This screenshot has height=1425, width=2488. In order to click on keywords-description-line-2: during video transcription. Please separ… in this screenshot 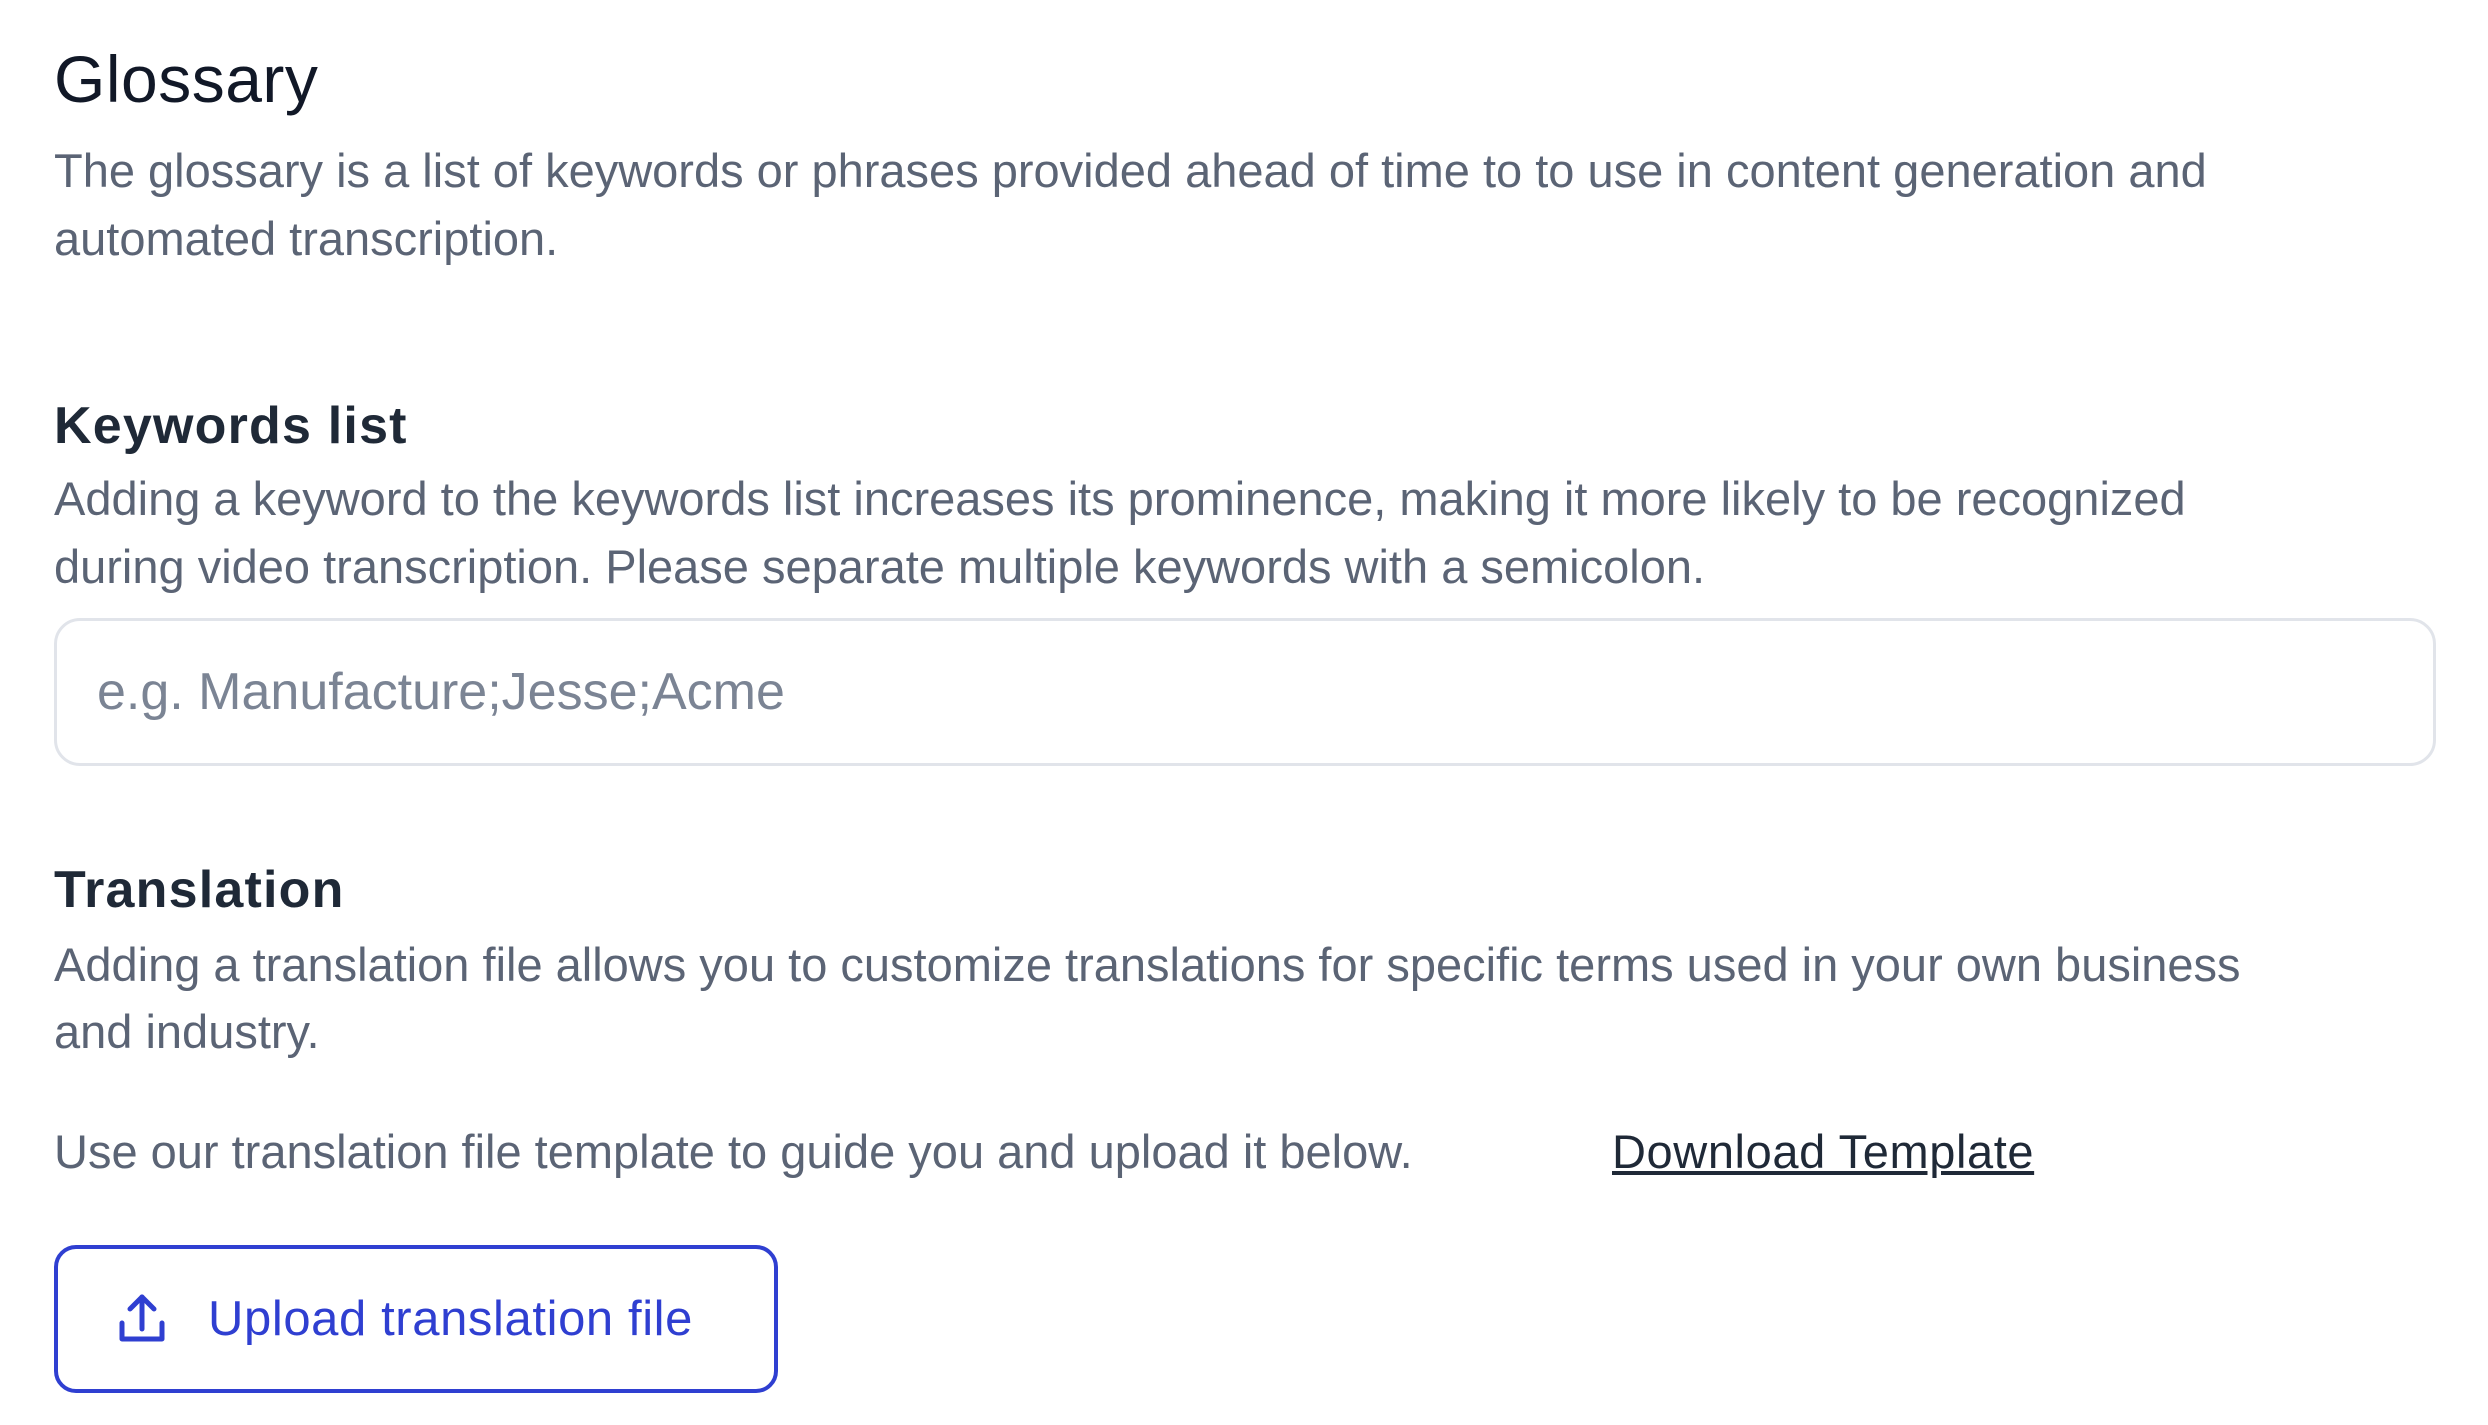, I will do `click(880, 566)`.